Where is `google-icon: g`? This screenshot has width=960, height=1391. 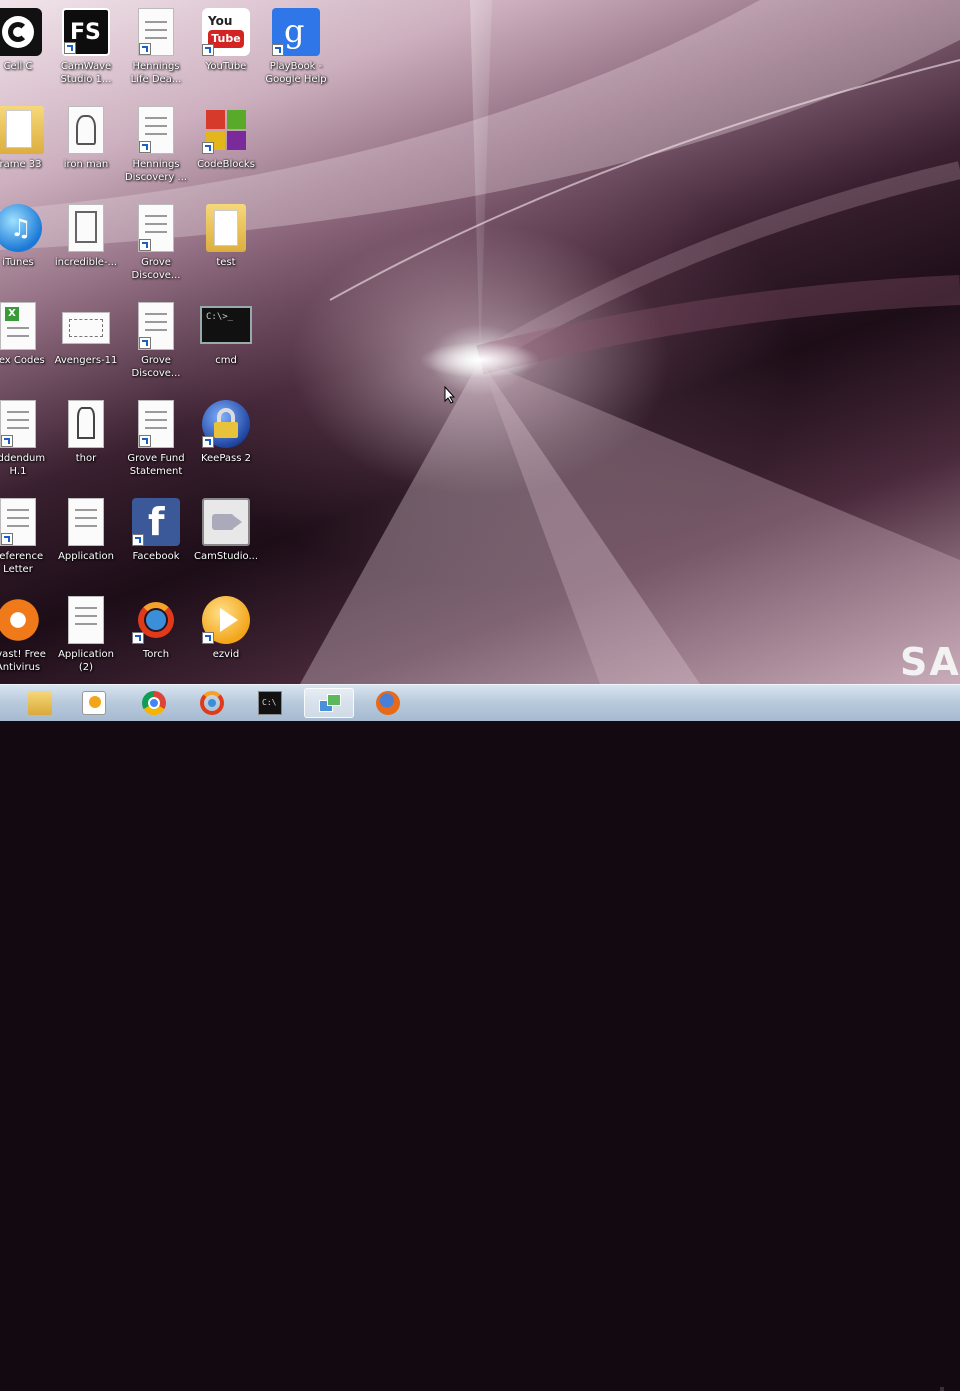
google-icon: g is located at coordinates (296, 32).